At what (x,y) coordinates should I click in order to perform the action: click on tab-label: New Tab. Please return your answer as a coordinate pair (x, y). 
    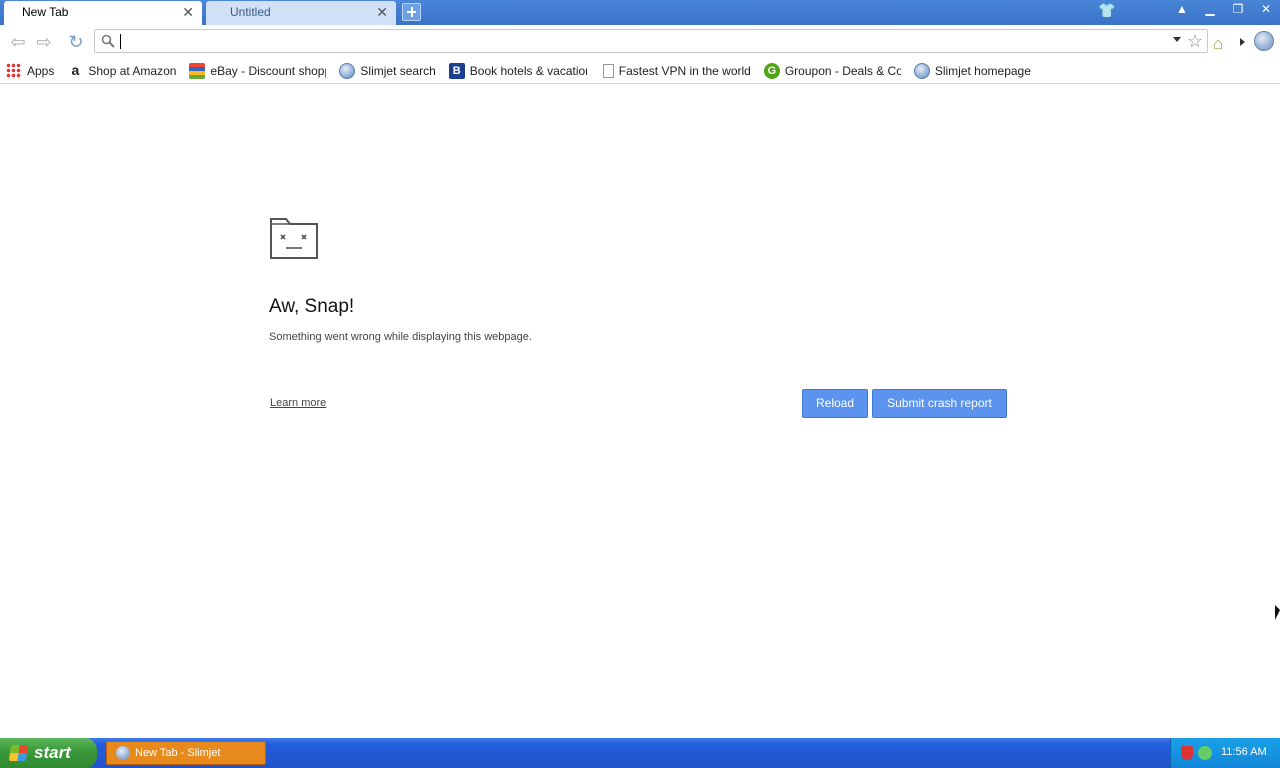
    Looking at the image, I should click on (45, 12).